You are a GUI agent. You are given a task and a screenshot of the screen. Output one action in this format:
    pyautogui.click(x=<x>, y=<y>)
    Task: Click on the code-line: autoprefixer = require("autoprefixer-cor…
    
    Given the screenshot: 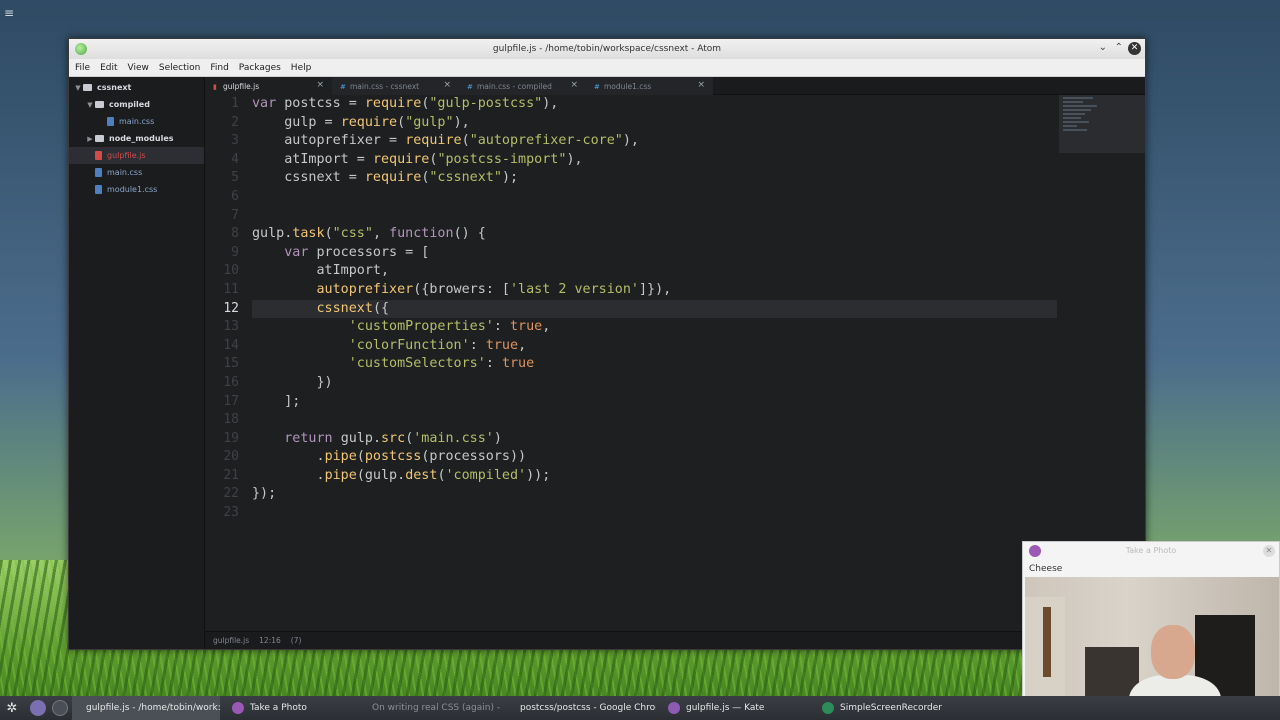 What is the action you would take?
    pyautogui.click(x=654, y=141)
    